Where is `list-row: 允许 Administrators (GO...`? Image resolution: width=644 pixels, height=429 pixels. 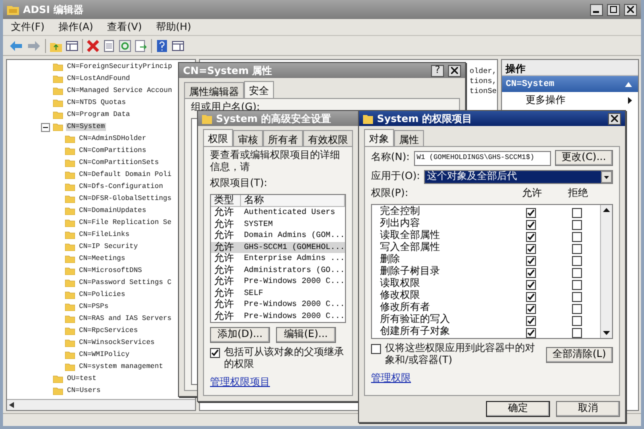
list-row: 允许 Administrators (GO... is located at coordinates (278, 270).